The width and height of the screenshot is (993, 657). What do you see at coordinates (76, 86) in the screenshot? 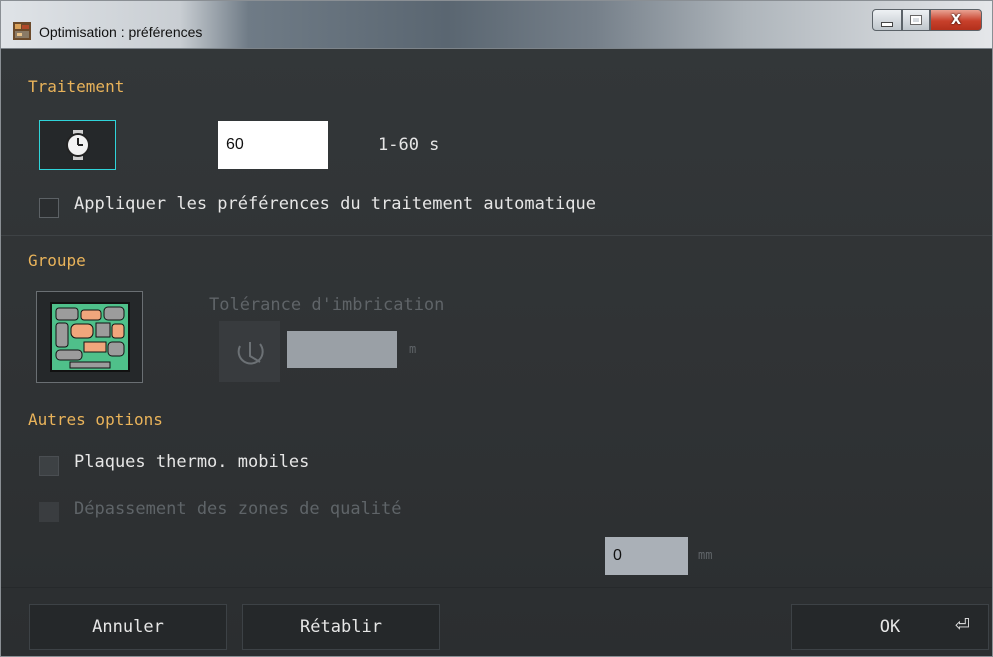
I see `section-title-traitement: Traitement` at bounding box center [76, 86].